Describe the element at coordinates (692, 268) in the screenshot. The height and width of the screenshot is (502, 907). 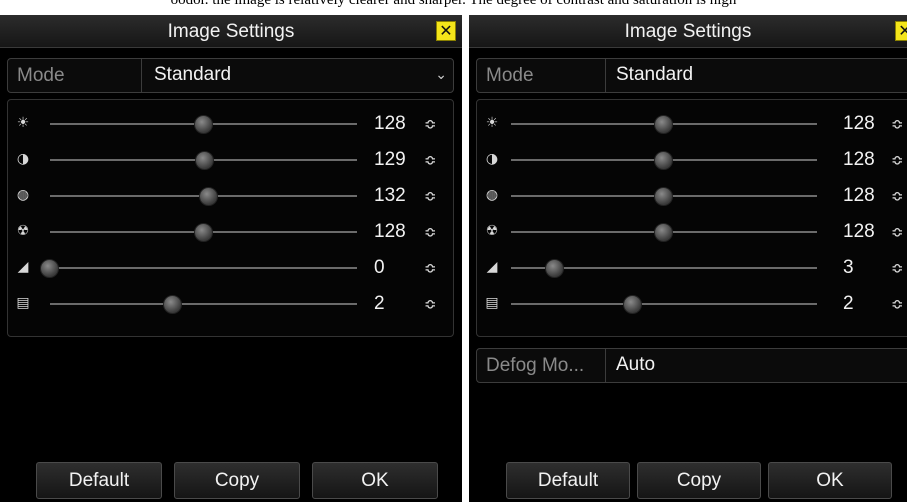
I see `slider-row: ◢ 3 ≎` at that location.